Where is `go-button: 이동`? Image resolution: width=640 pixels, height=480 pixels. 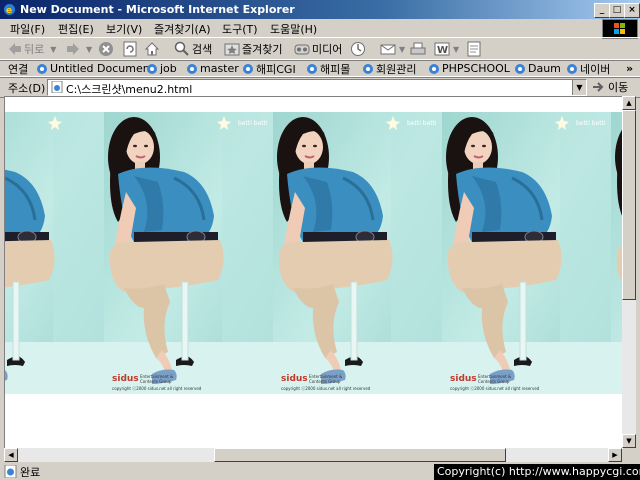 go-button: 이동 is located at coordinates (610, 87).